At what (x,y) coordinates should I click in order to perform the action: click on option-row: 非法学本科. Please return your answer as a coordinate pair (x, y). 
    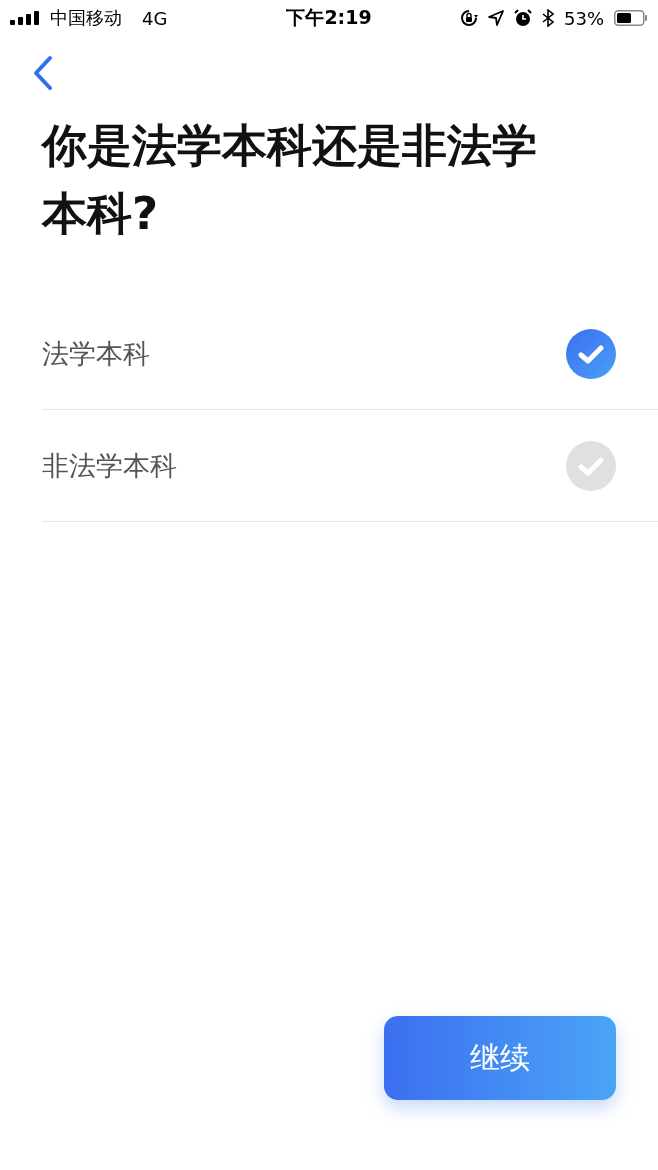
    Looking at the image, I should click on (350, 466).